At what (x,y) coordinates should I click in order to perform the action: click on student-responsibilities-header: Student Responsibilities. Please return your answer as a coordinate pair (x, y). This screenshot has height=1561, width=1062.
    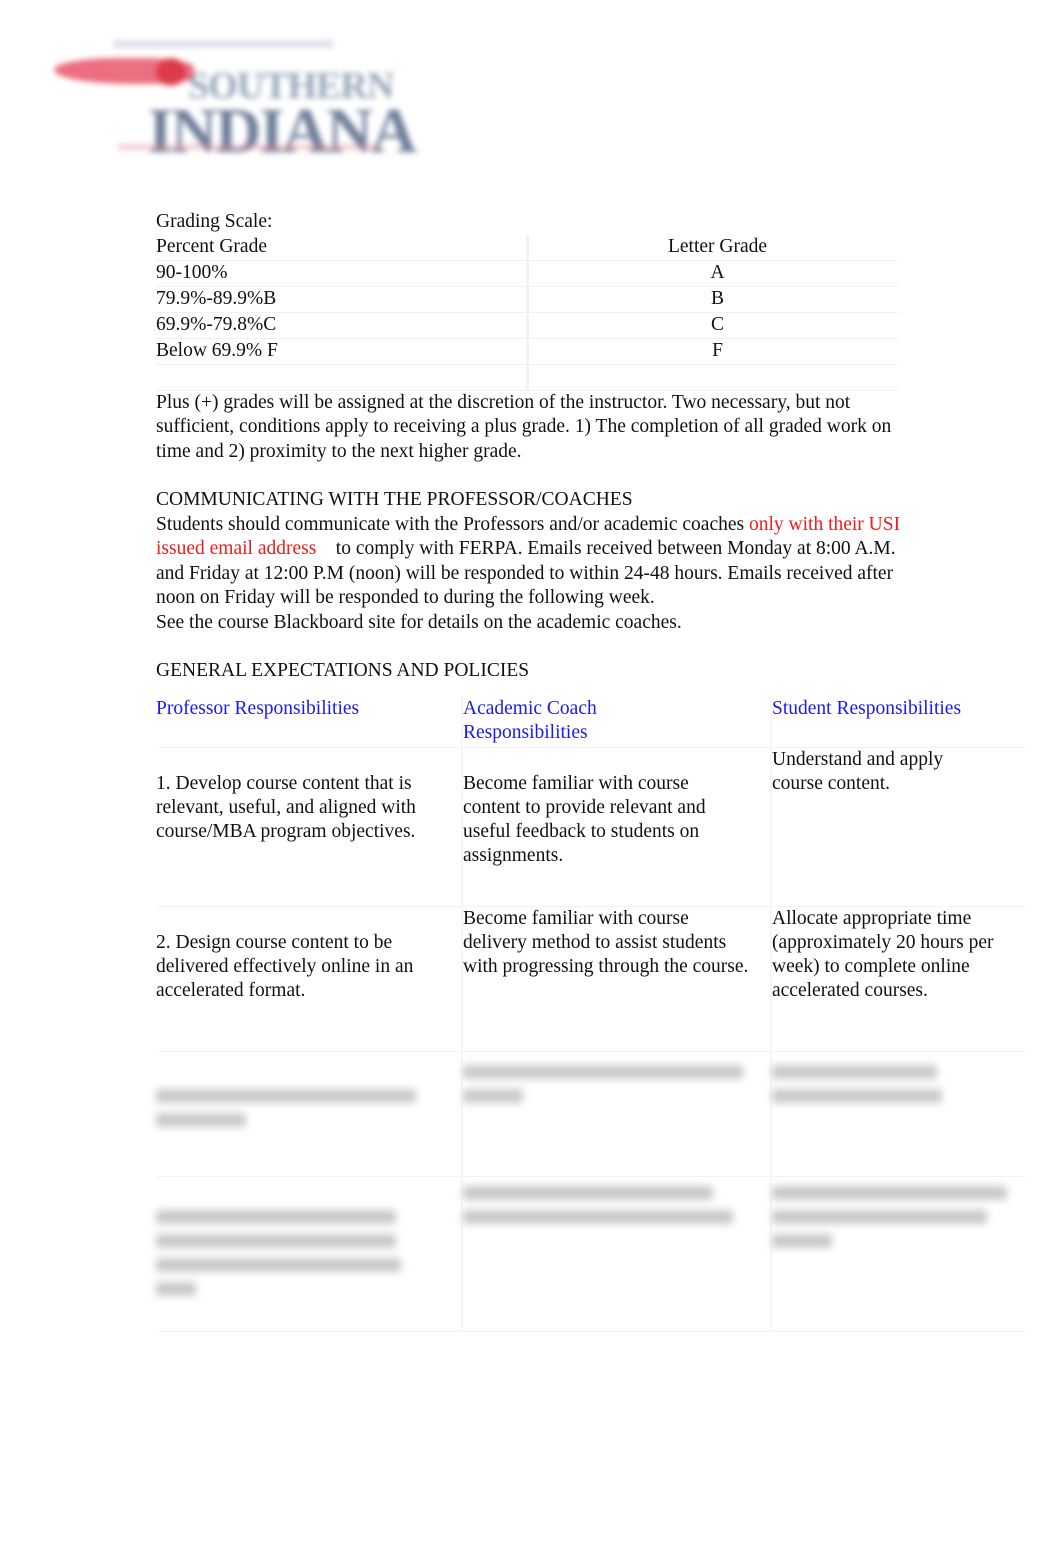
    Looking at the image, I should click on (898, 722).